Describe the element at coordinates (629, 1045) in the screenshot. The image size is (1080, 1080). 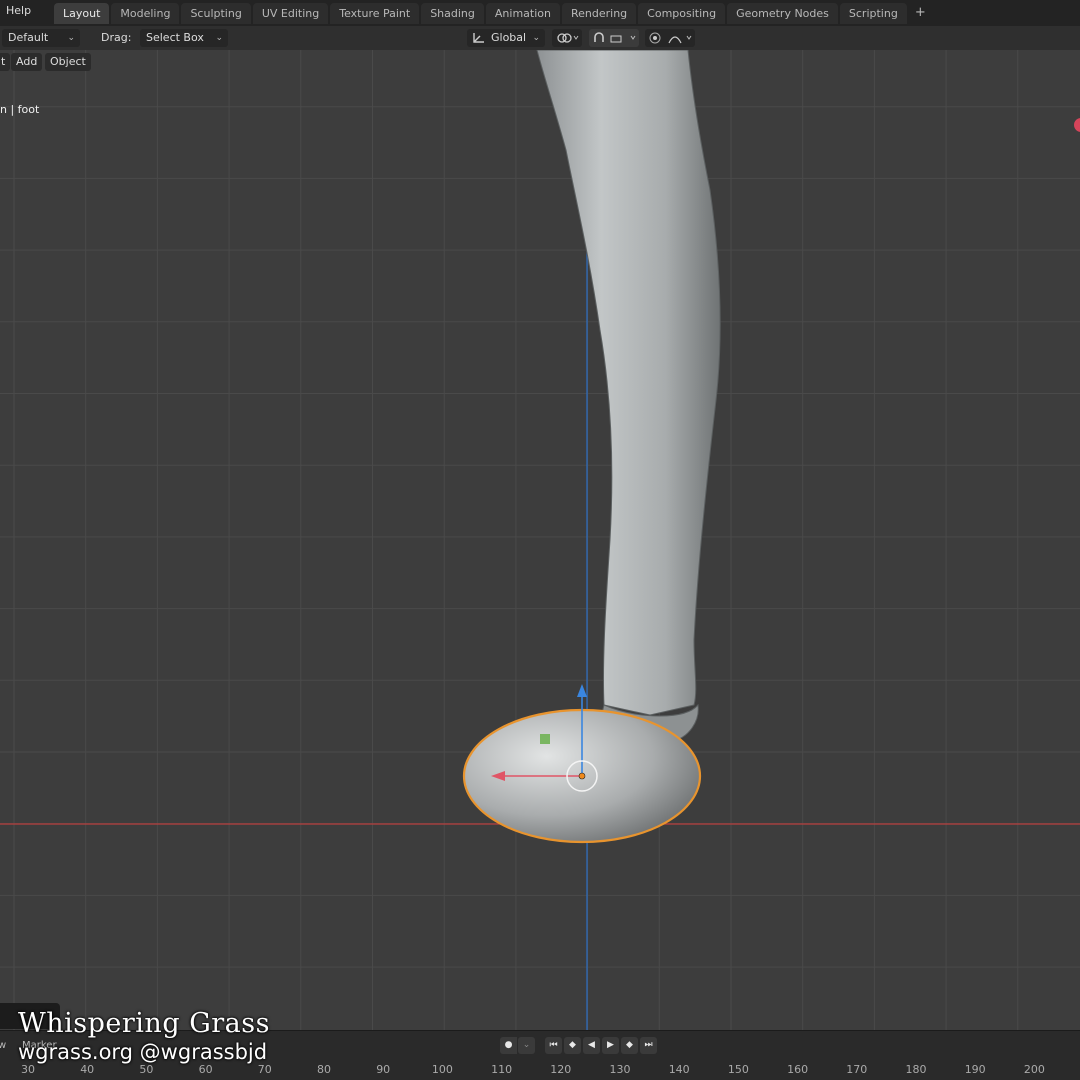
I see `next-keyframe-icon: ◆` at that location.